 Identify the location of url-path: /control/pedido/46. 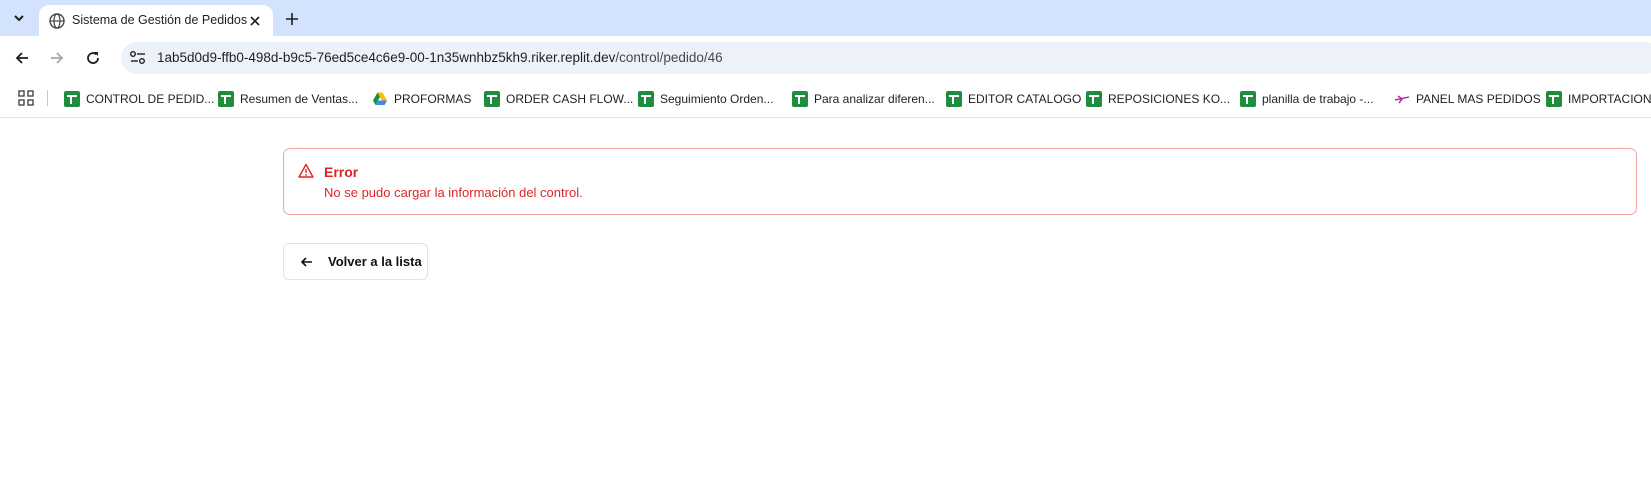
(669, 57).